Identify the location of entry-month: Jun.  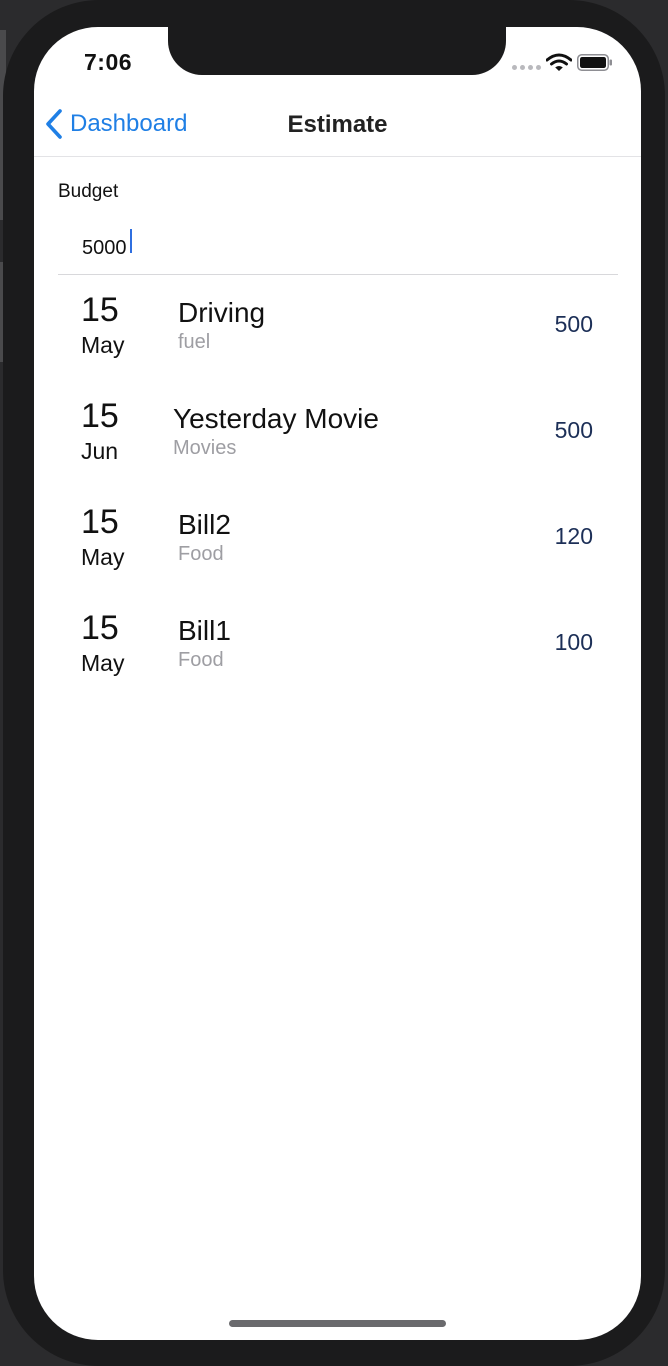
(100, 451).